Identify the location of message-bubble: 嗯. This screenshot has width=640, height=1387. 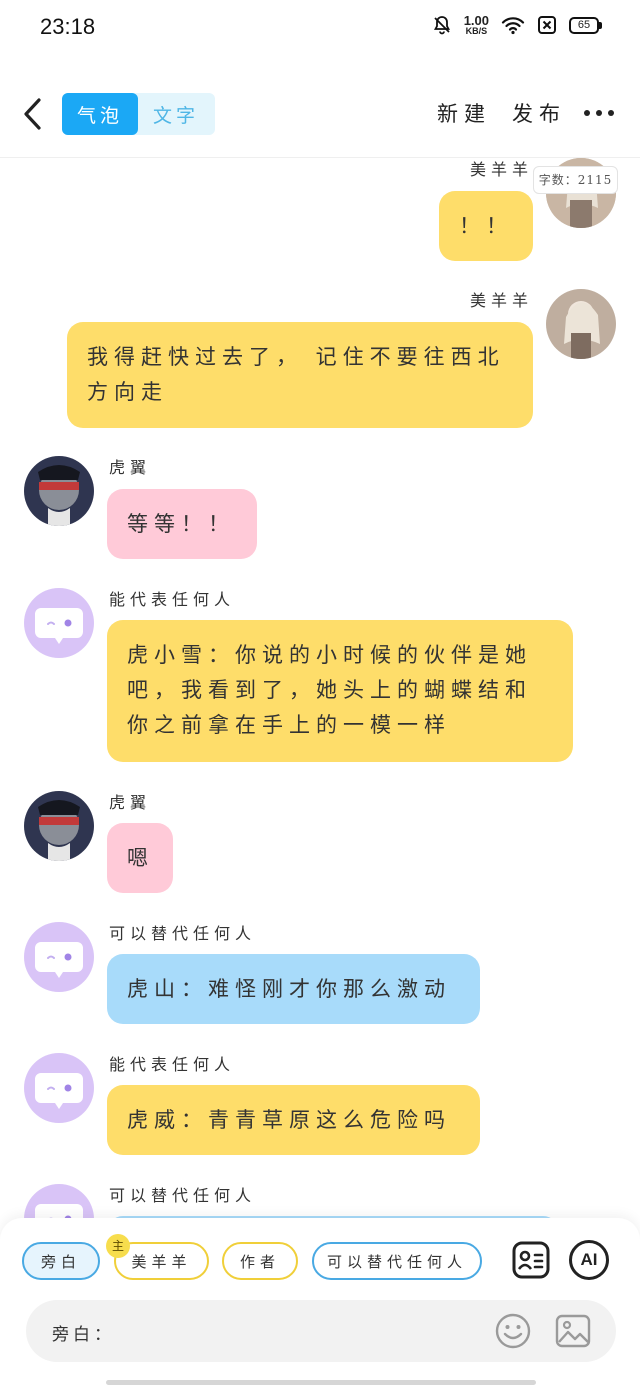
(140, 858).